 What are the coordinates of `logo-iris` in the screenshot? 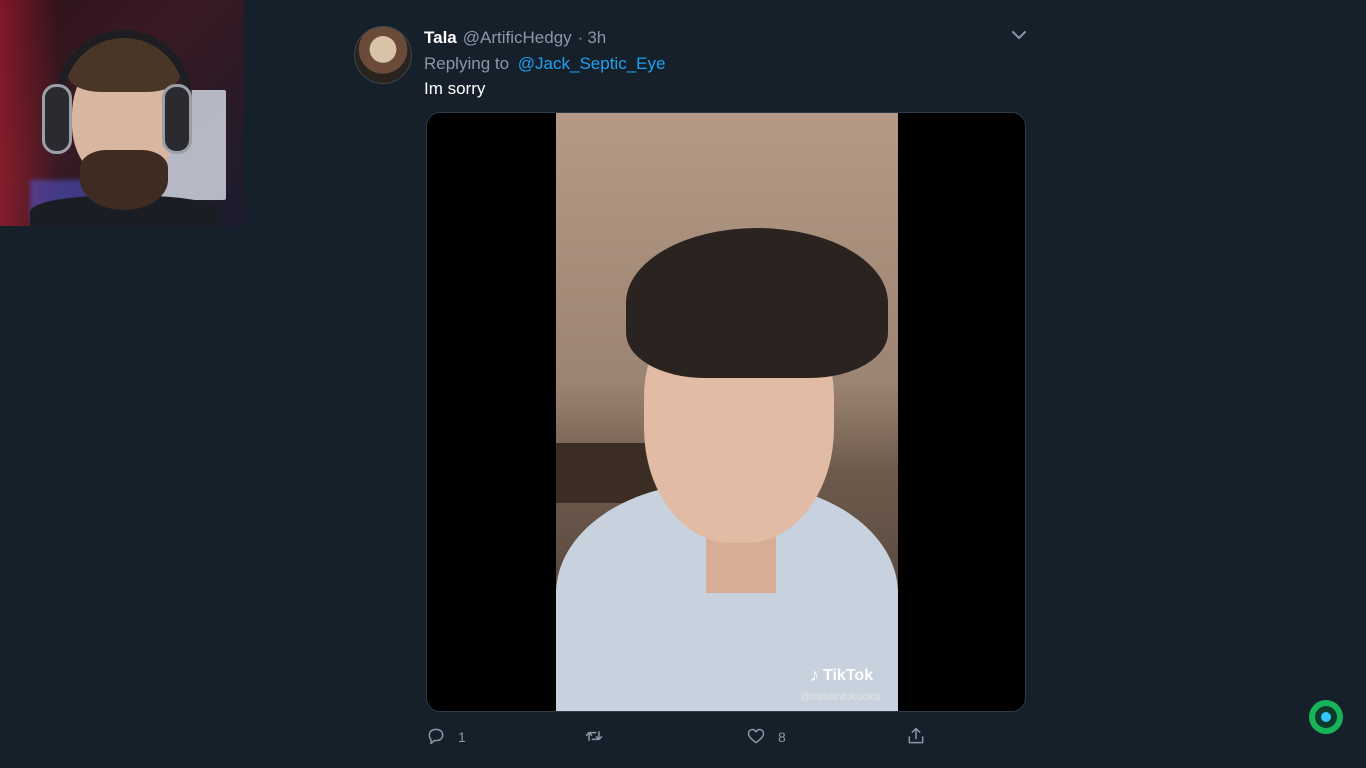 It's located at (1326, 717).